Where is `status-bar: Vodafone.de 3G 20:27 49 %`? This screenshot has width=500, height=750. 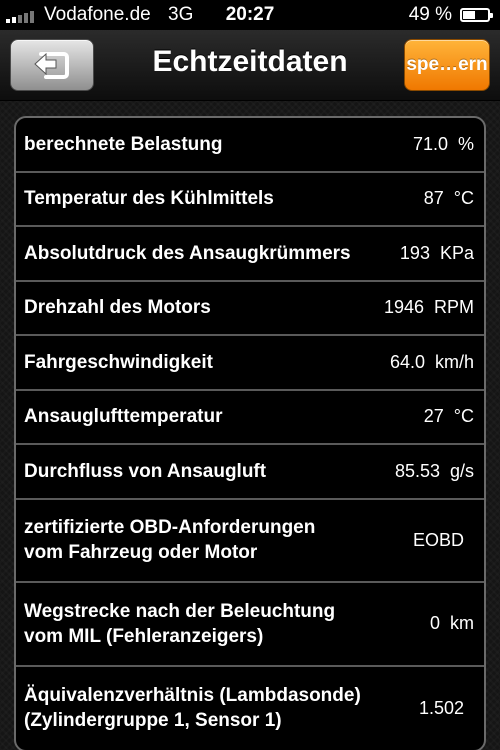
status-bar: Vodafone.de 3G 20:27 49 % is located at coordinates (250, 15).